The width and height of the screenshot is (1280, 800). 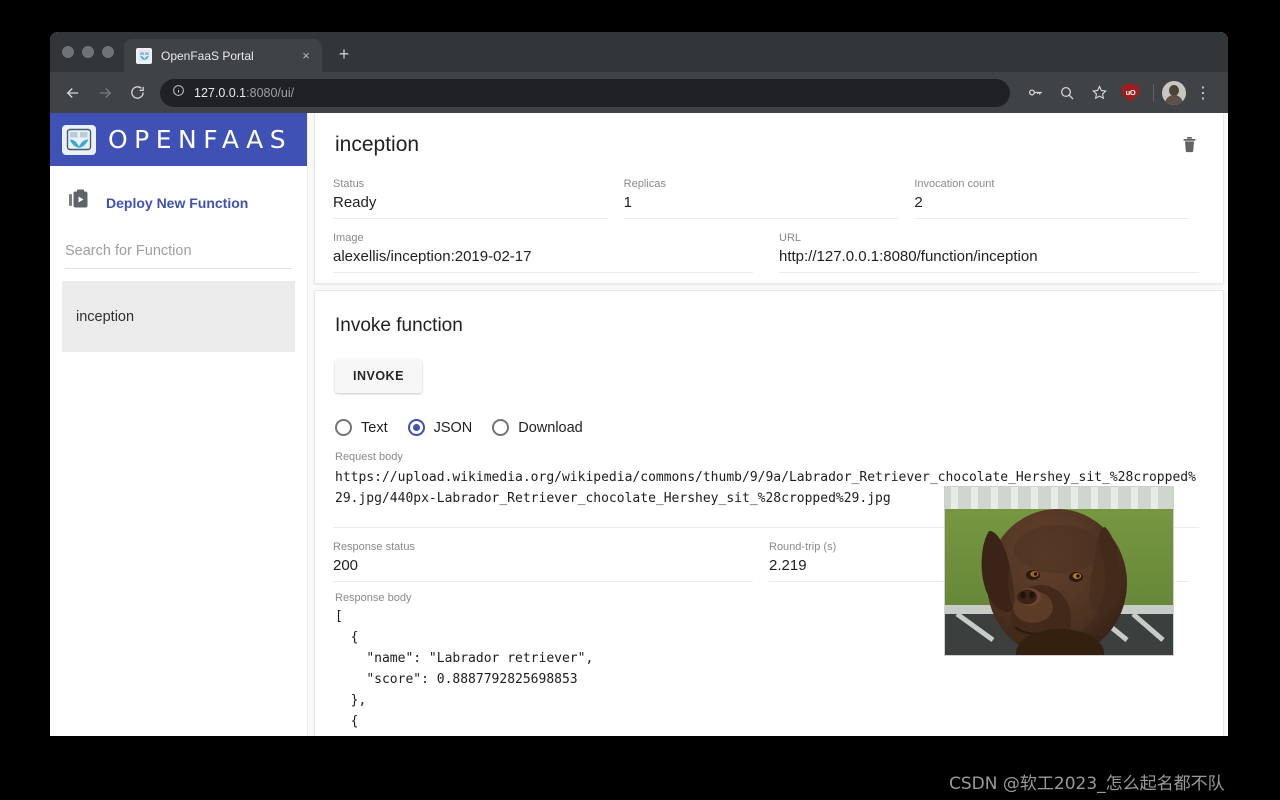 I want to click on brand-title: OPENFAAS, so click(x=200, y=139).